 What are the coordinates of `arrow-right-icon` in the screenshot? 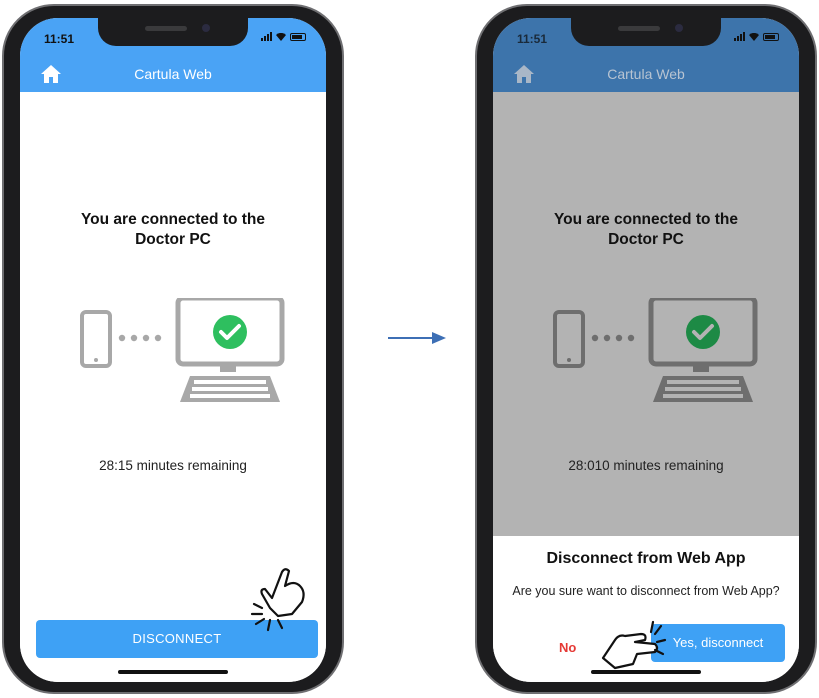 It's located at (417, 338).